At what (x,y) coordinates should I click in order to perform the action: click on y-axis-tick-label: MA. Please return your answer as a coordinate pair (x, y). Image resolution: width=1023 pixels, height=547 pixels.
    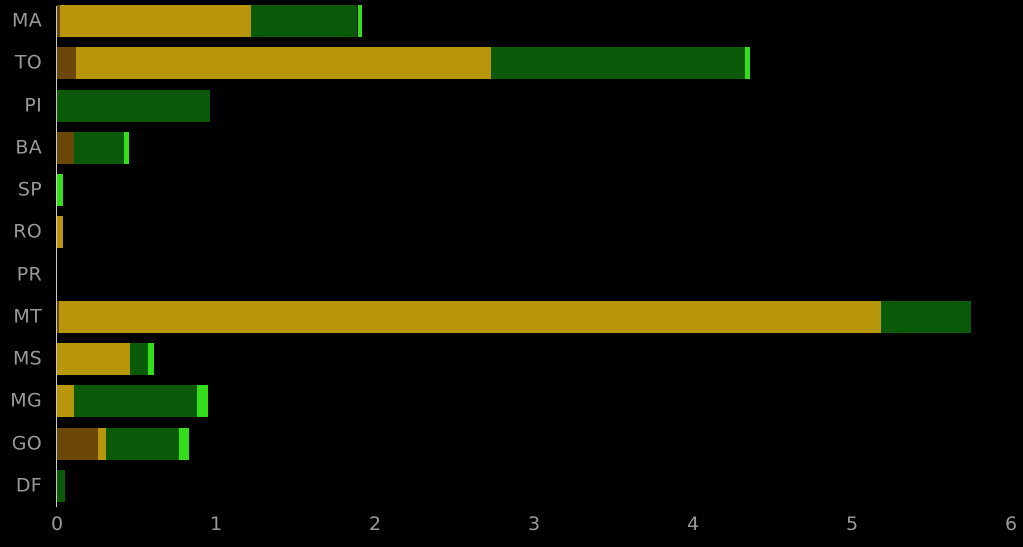
    Looking at the image, I should click on (27, 20).